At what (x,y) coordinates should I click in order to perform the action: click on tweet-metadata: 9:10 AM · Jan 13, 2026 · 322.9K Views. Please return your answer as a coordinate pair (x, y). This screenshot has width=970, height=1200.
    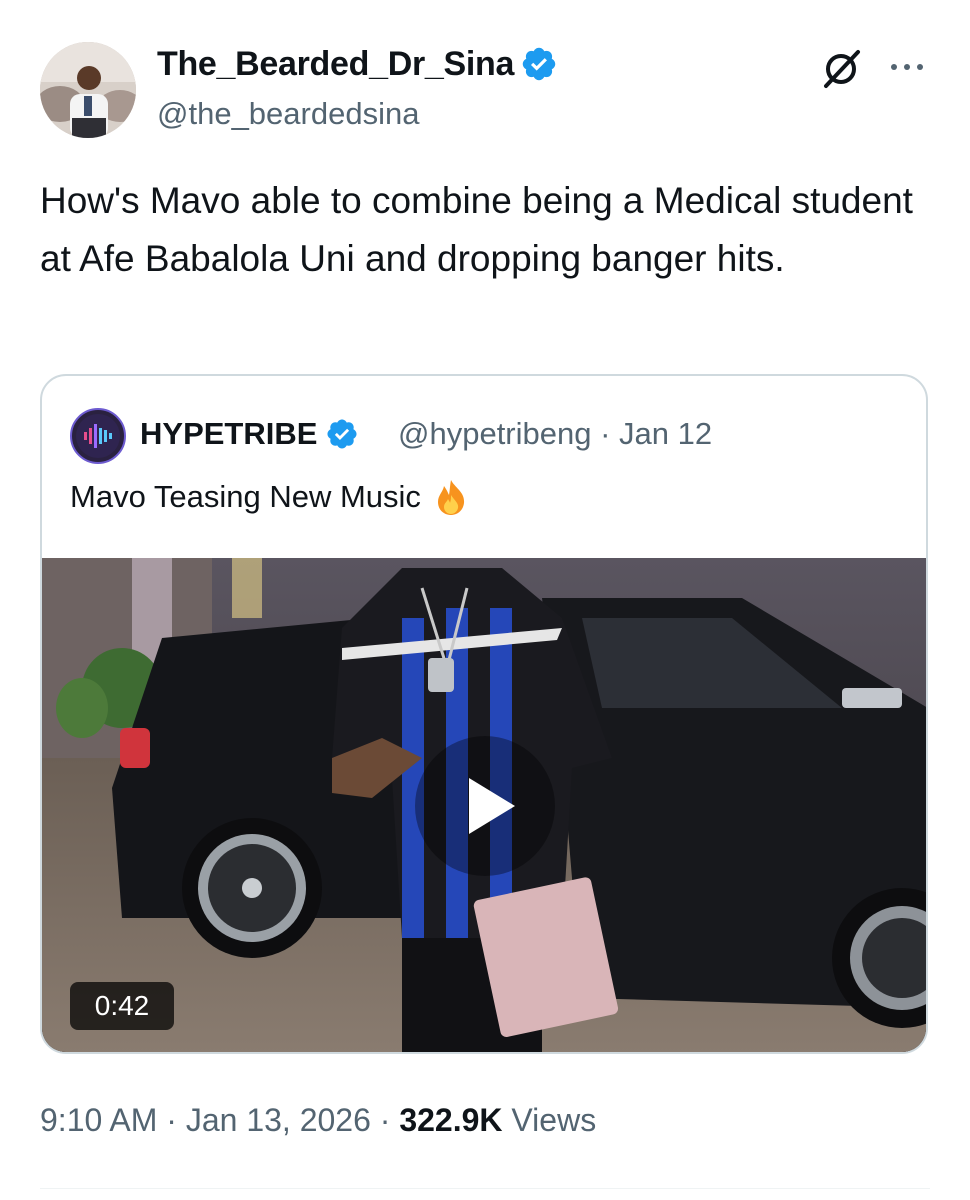
    Looking at the image, I should click on (318, 1120).